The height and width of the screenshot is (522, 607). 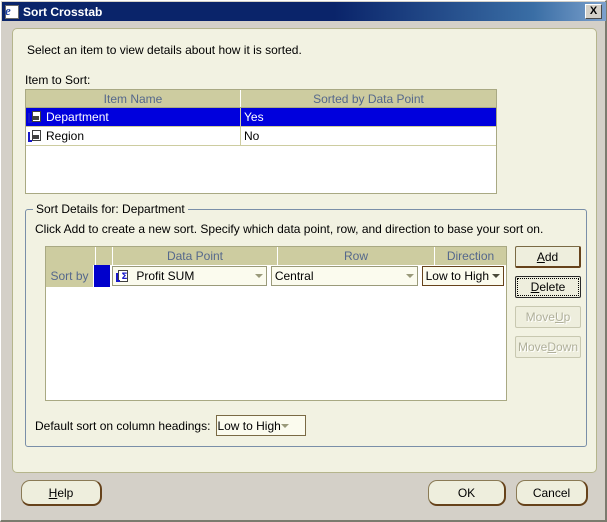 I want to click on sort-rule-row: Sort by Σ Profit SUM Central Low to High, so click(x=276, y=276).